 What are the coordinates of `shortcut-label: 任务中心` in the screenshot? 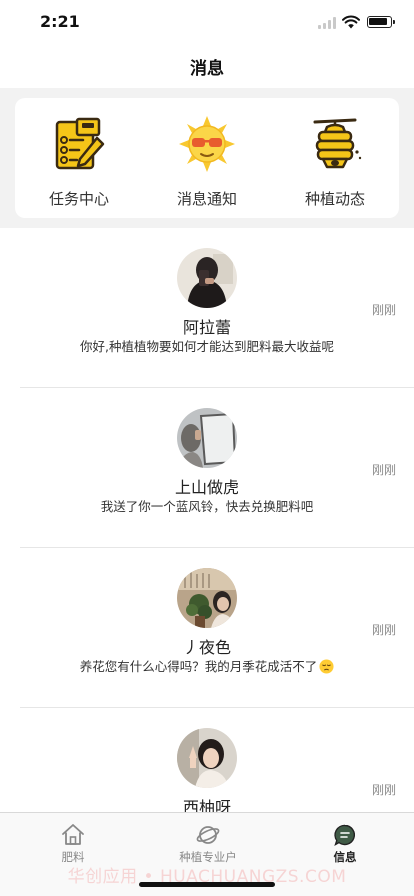 It's located at (78, 199).